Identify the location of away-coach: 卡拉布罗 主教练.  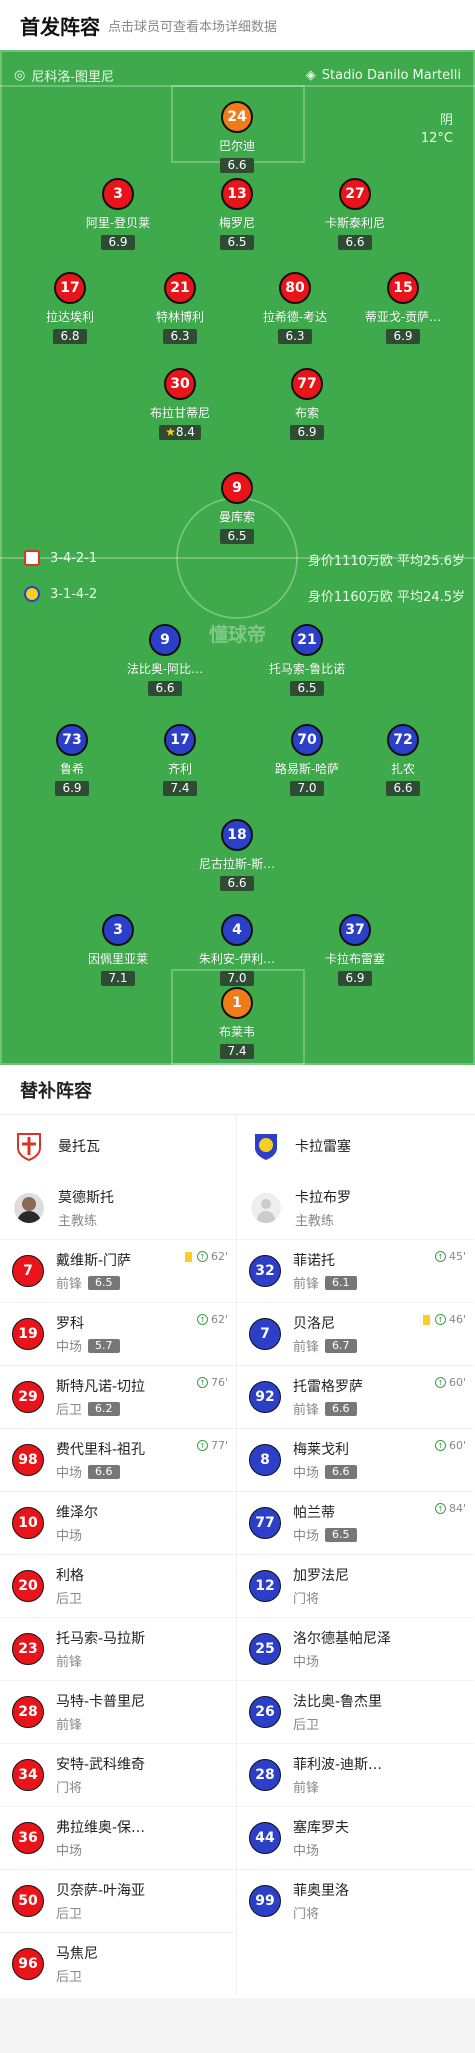
(355, 1208).